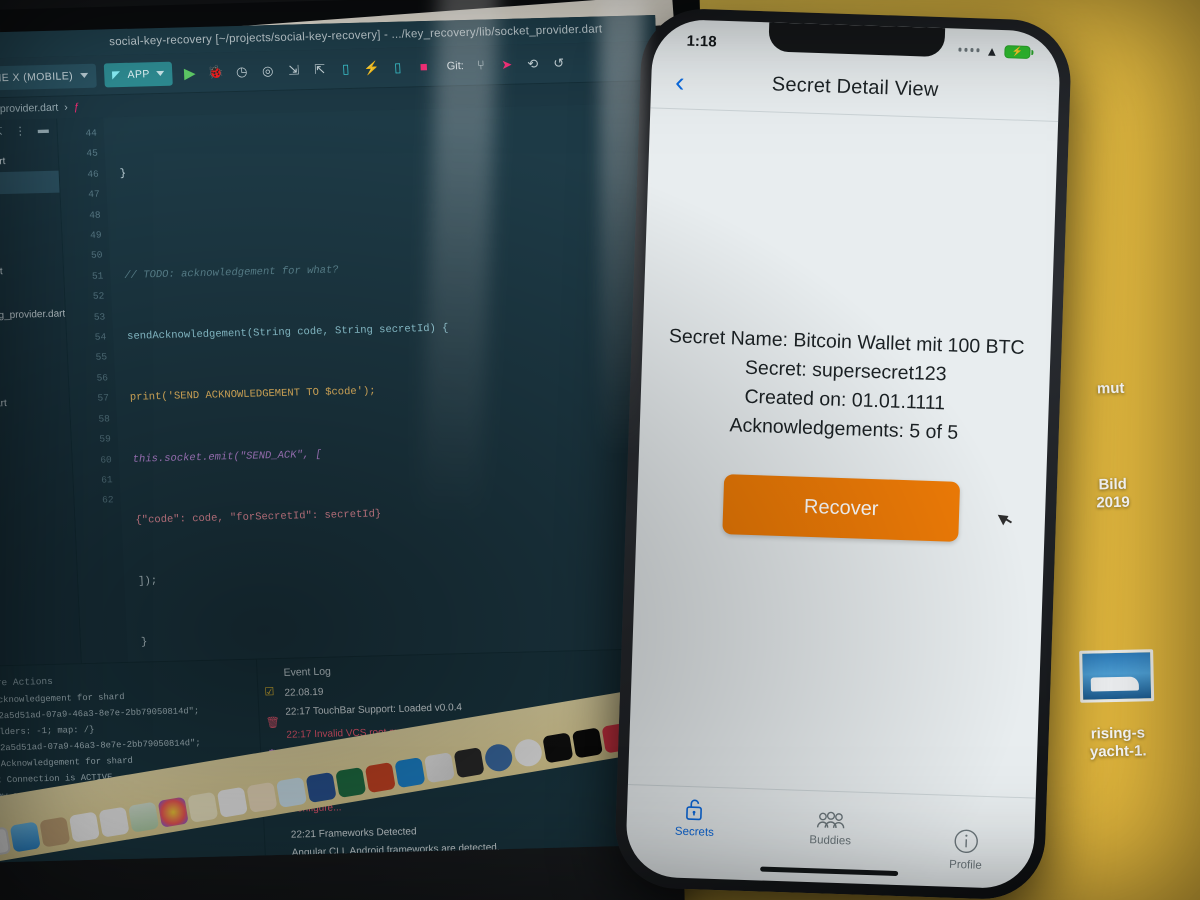 The height and width of the screenshot is (900, 1200). What do you see at coordinates (855, 87) in the screenshot?
I see `page-title: Secret Detail View` at bounding box center [855, 87].